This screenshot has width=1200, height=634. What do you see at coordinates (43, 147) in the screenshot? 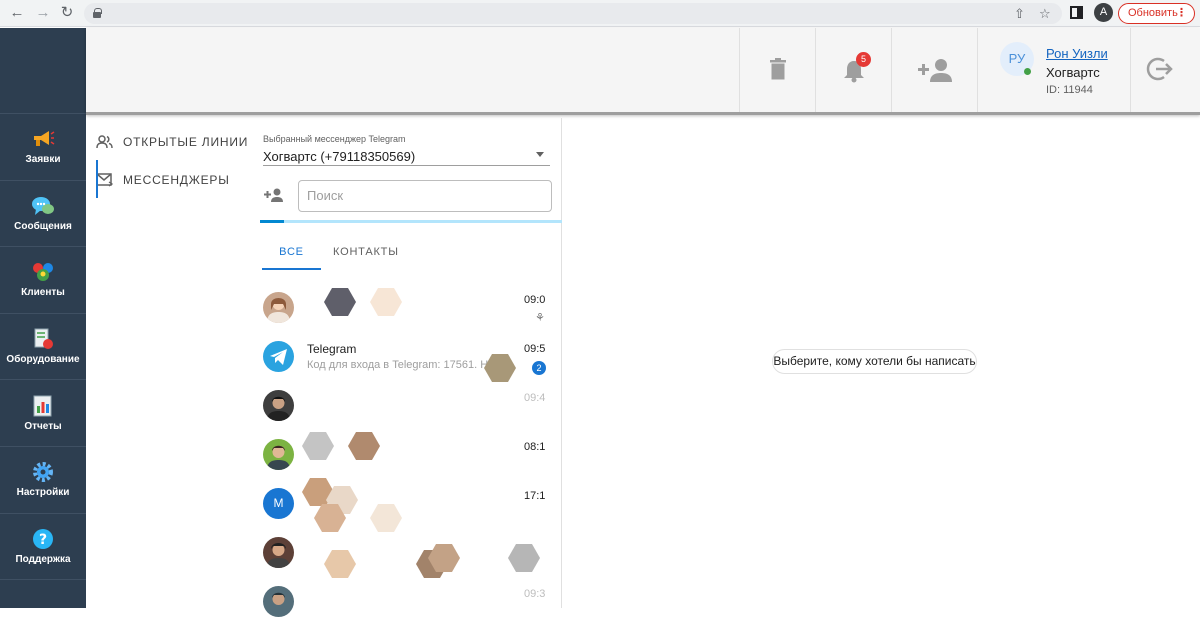
I see `sidebar-item-requests: Заявки` at bounding box center [43, 147].